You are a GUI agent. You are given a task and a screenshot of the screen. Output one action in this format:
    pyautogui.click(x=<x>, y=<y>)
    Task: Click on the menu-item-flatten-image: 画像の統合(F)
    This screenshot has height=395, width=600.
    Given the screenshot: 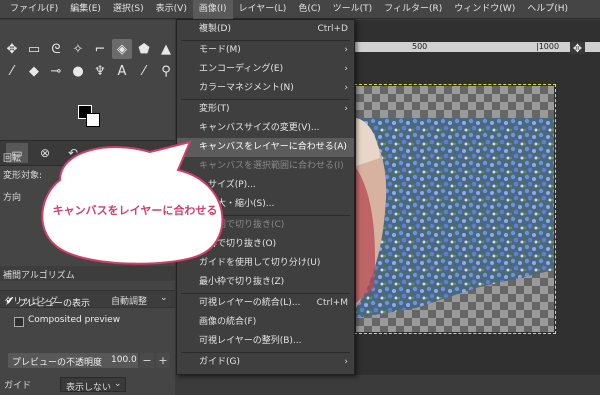 What is the action you would take?
    pyautogui.click(x=265, y=322)
    